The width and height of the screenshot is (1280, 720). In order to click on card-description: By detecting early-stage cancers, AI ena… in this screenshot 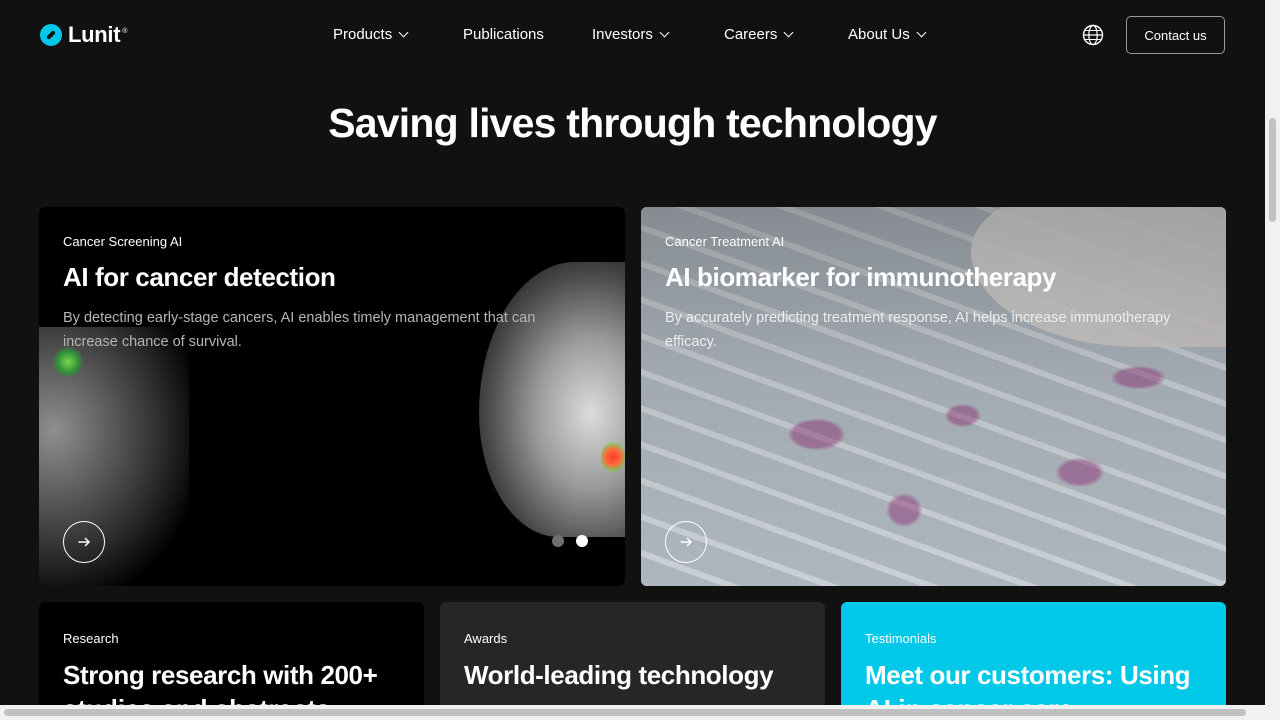, I will do `click(299, 330)`.